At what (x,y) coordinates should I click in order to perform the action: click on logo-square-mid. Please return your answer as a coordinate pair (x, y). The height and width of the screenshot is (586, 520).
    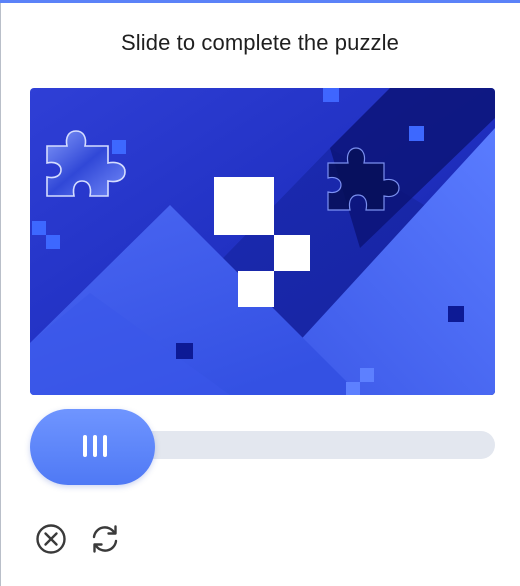
    Looking at the image, I should click on (292, 253).